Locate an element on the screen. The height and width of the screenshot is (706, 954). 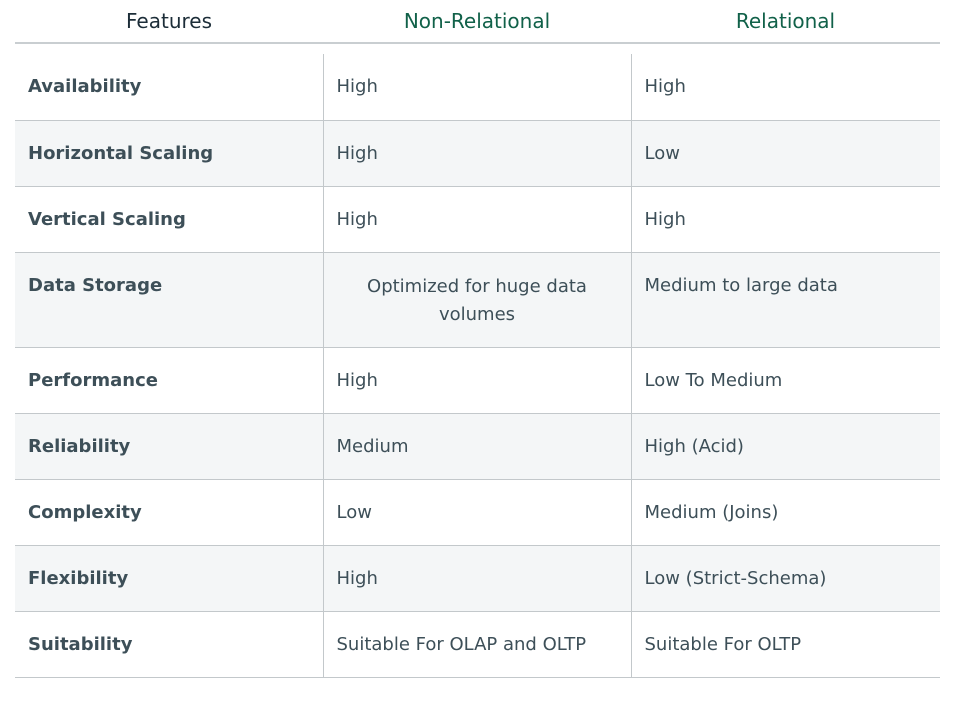
relational-cell: Low is located at coordinates (785, 153).